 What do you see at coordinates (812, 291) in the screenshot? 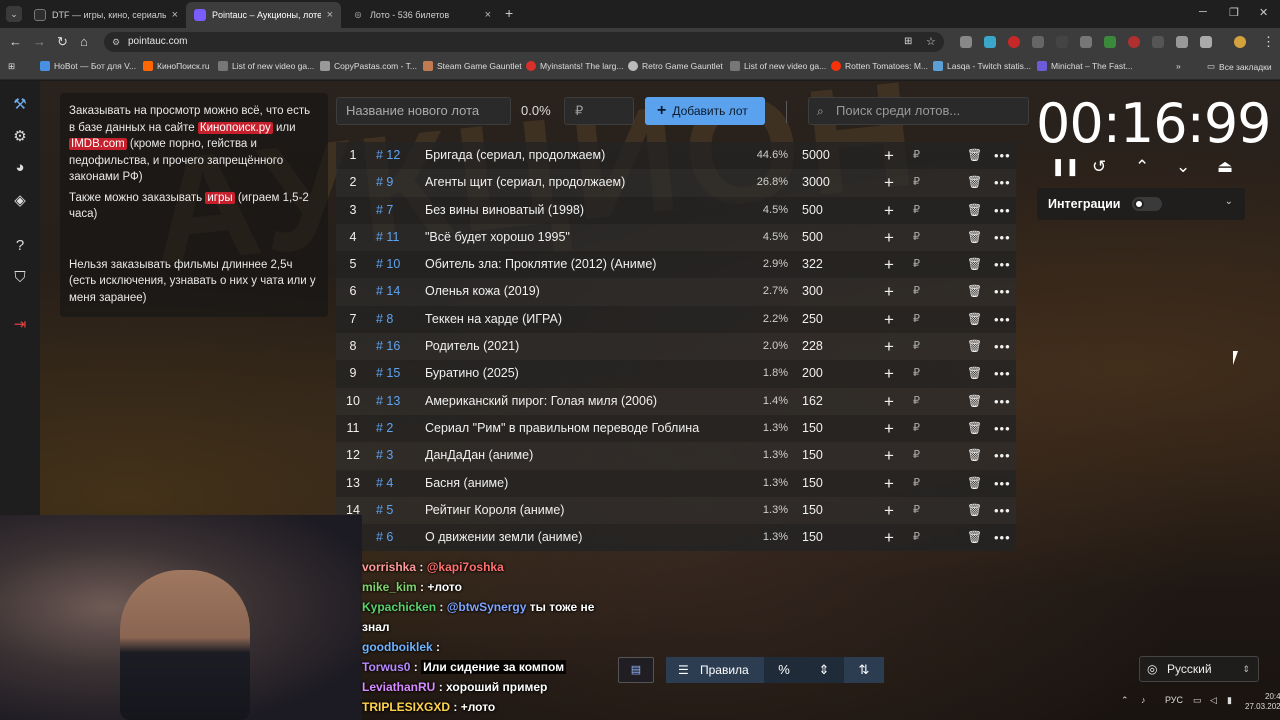
I see `lot-amount: 300` at bounding box center [812, 291].